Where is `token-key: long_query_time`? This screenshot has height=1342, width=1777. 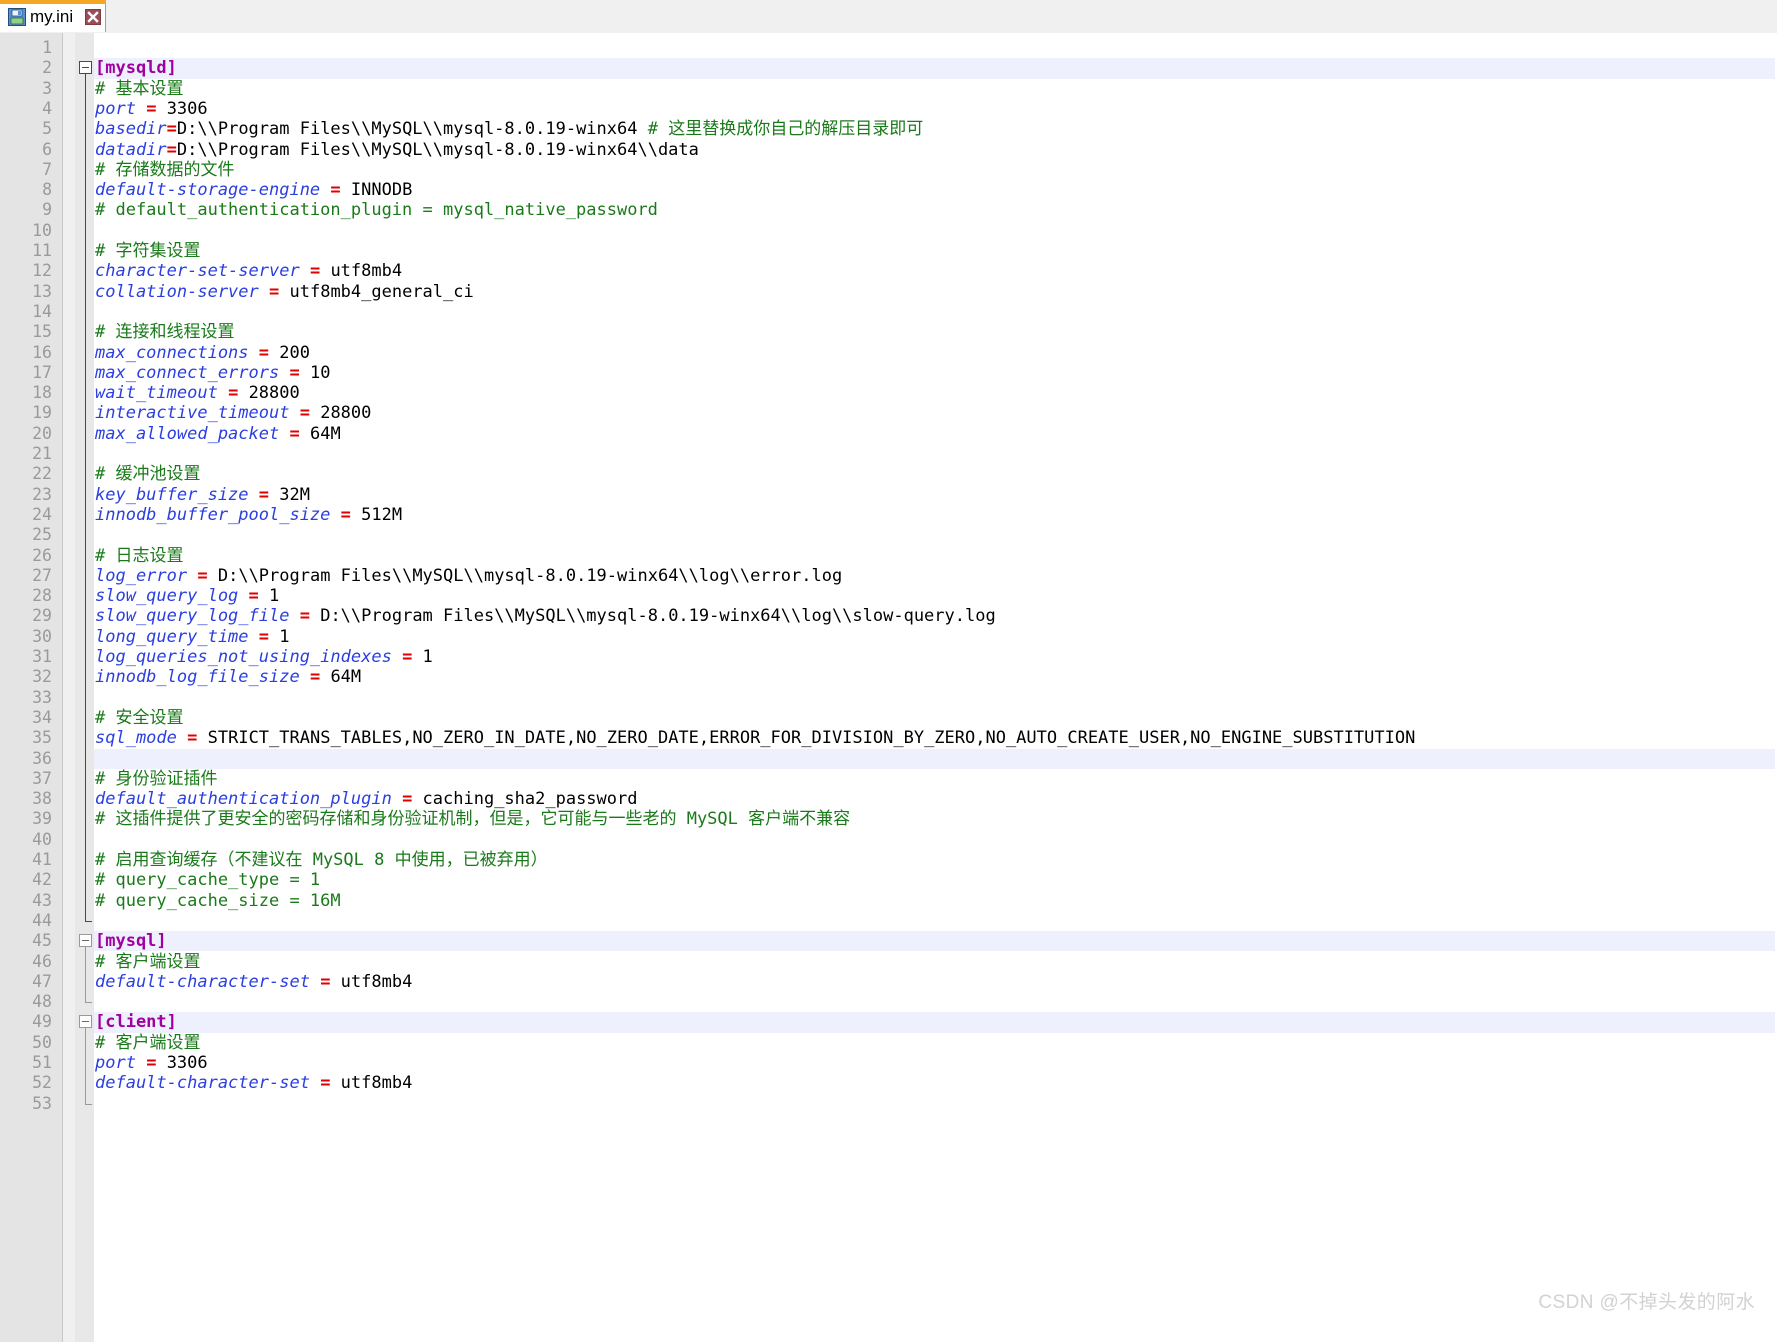
token-key: long_query_time is located at coordinates (172, 636).